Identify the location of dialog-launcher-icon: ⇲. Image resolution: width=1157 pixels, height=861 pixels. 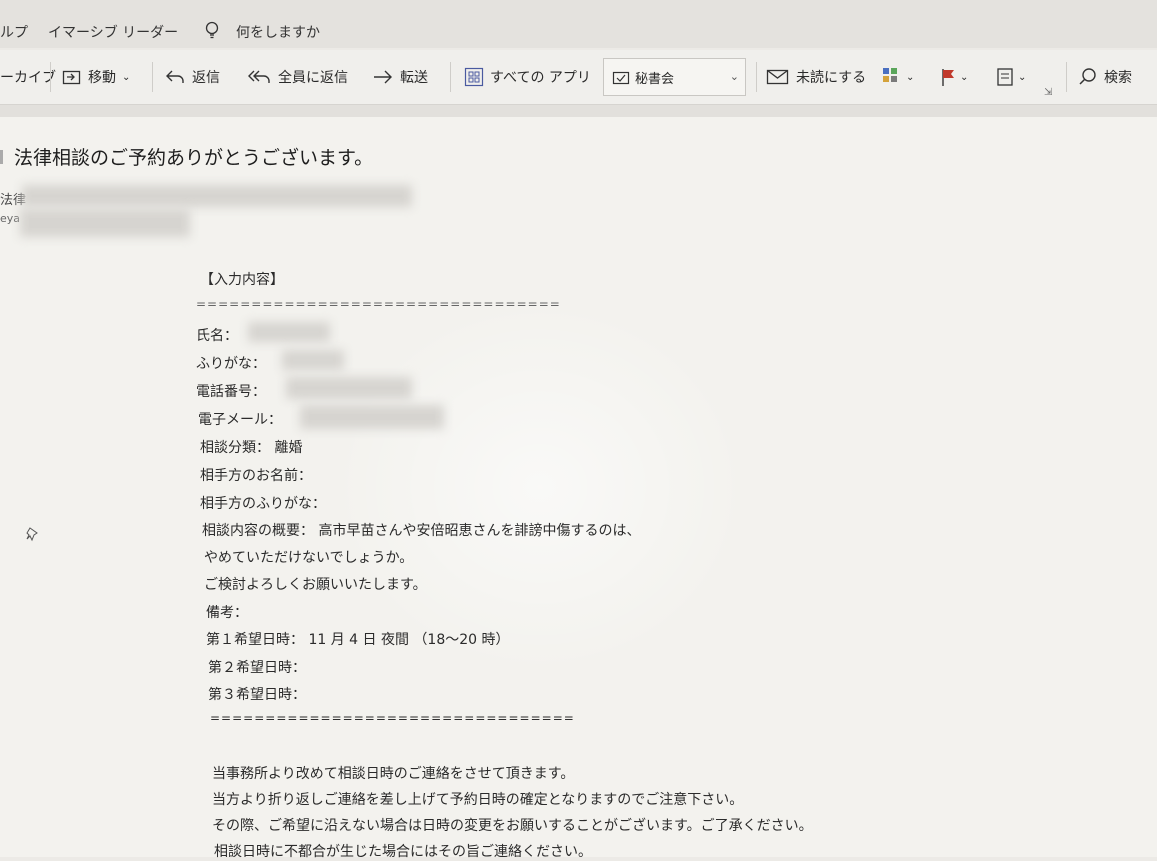
(1048, 92).